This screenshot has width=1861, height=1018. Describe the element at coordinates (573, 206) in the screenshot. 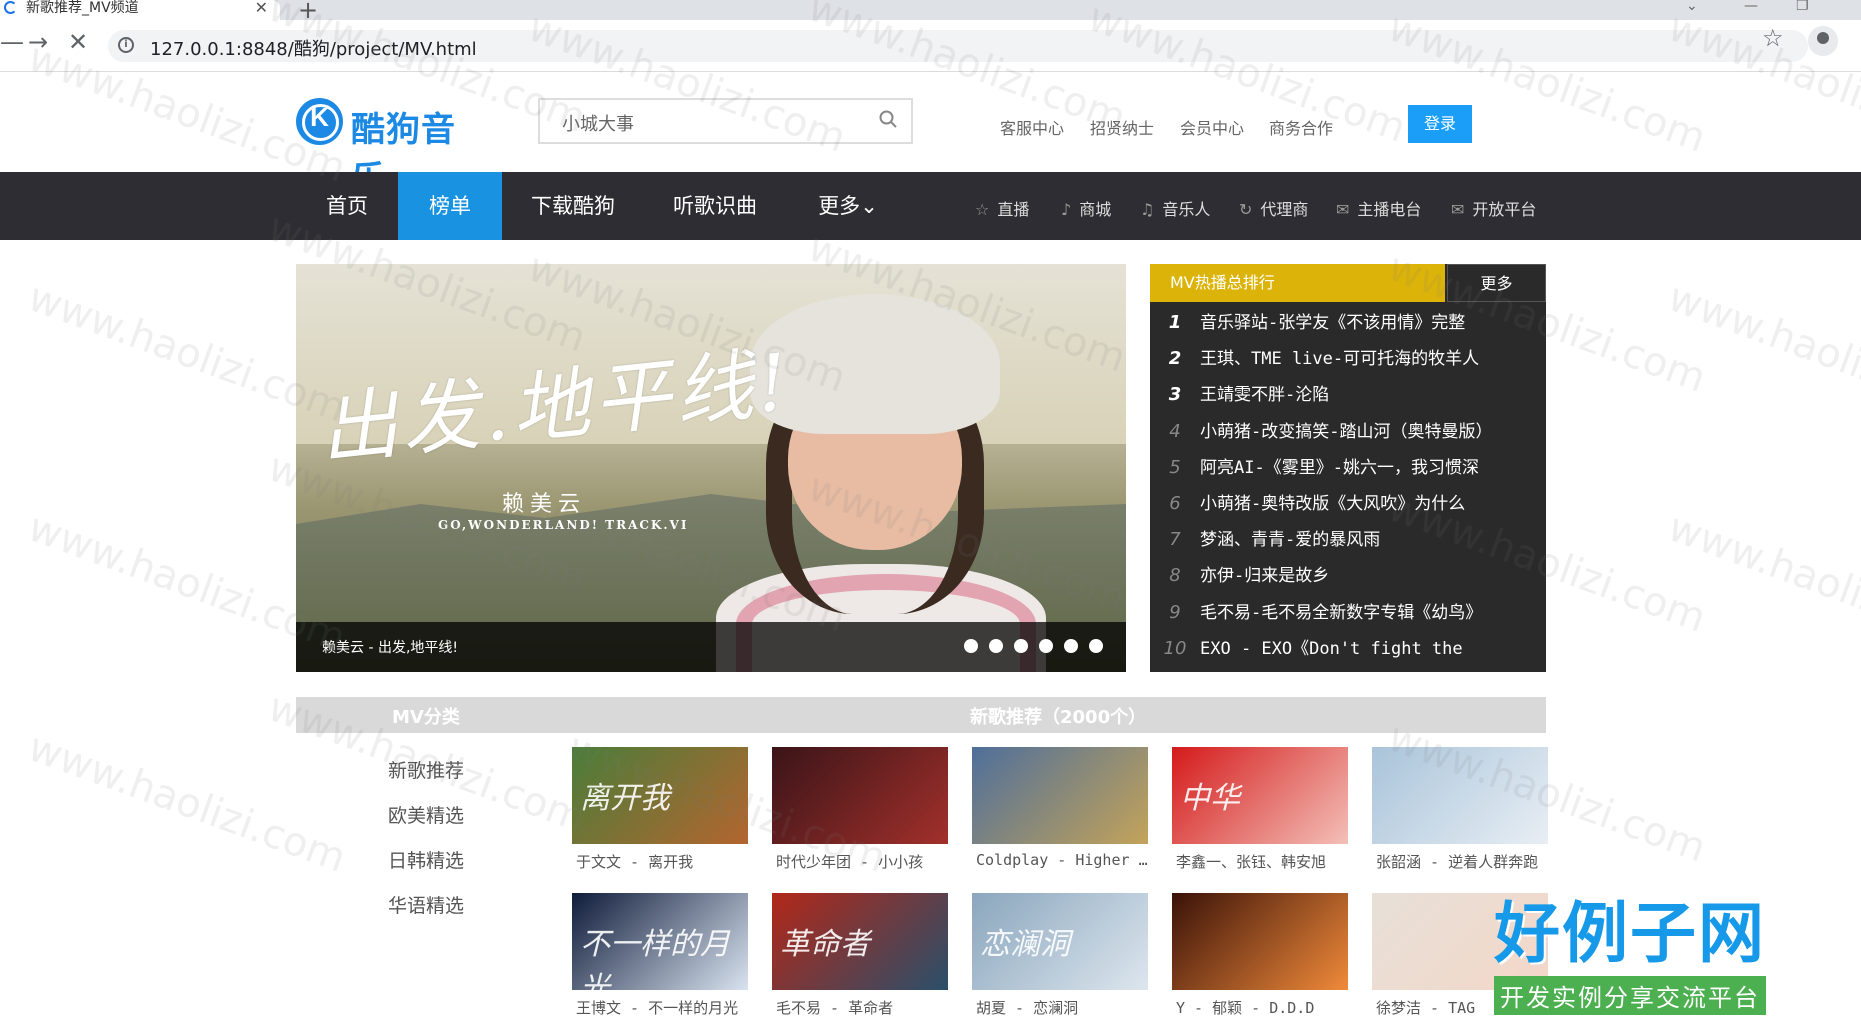

I see `nav-download: 下载酷狗` at that location.